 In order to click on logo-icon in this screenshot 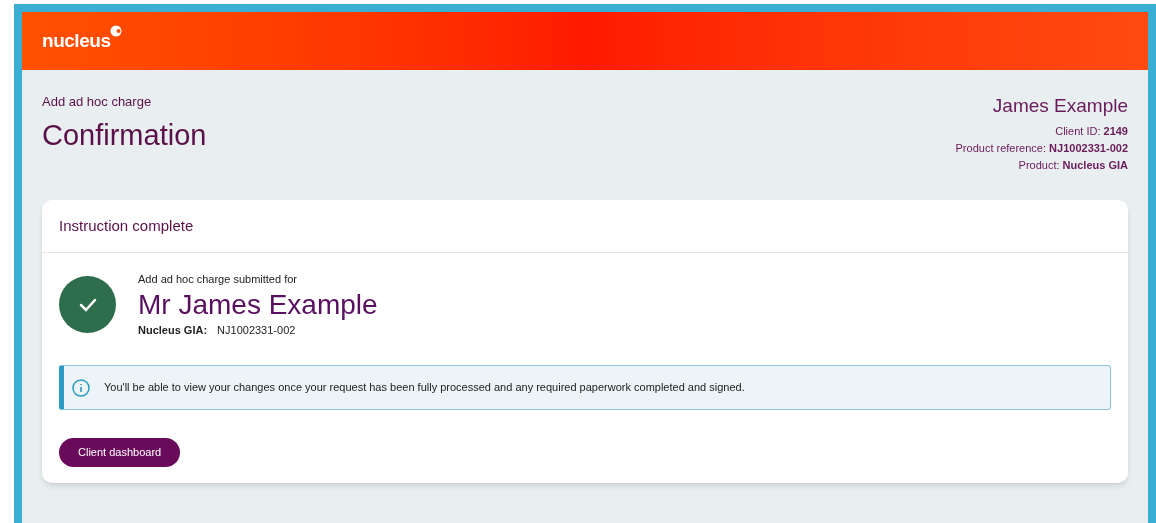, I will do `click(116, 30)`.